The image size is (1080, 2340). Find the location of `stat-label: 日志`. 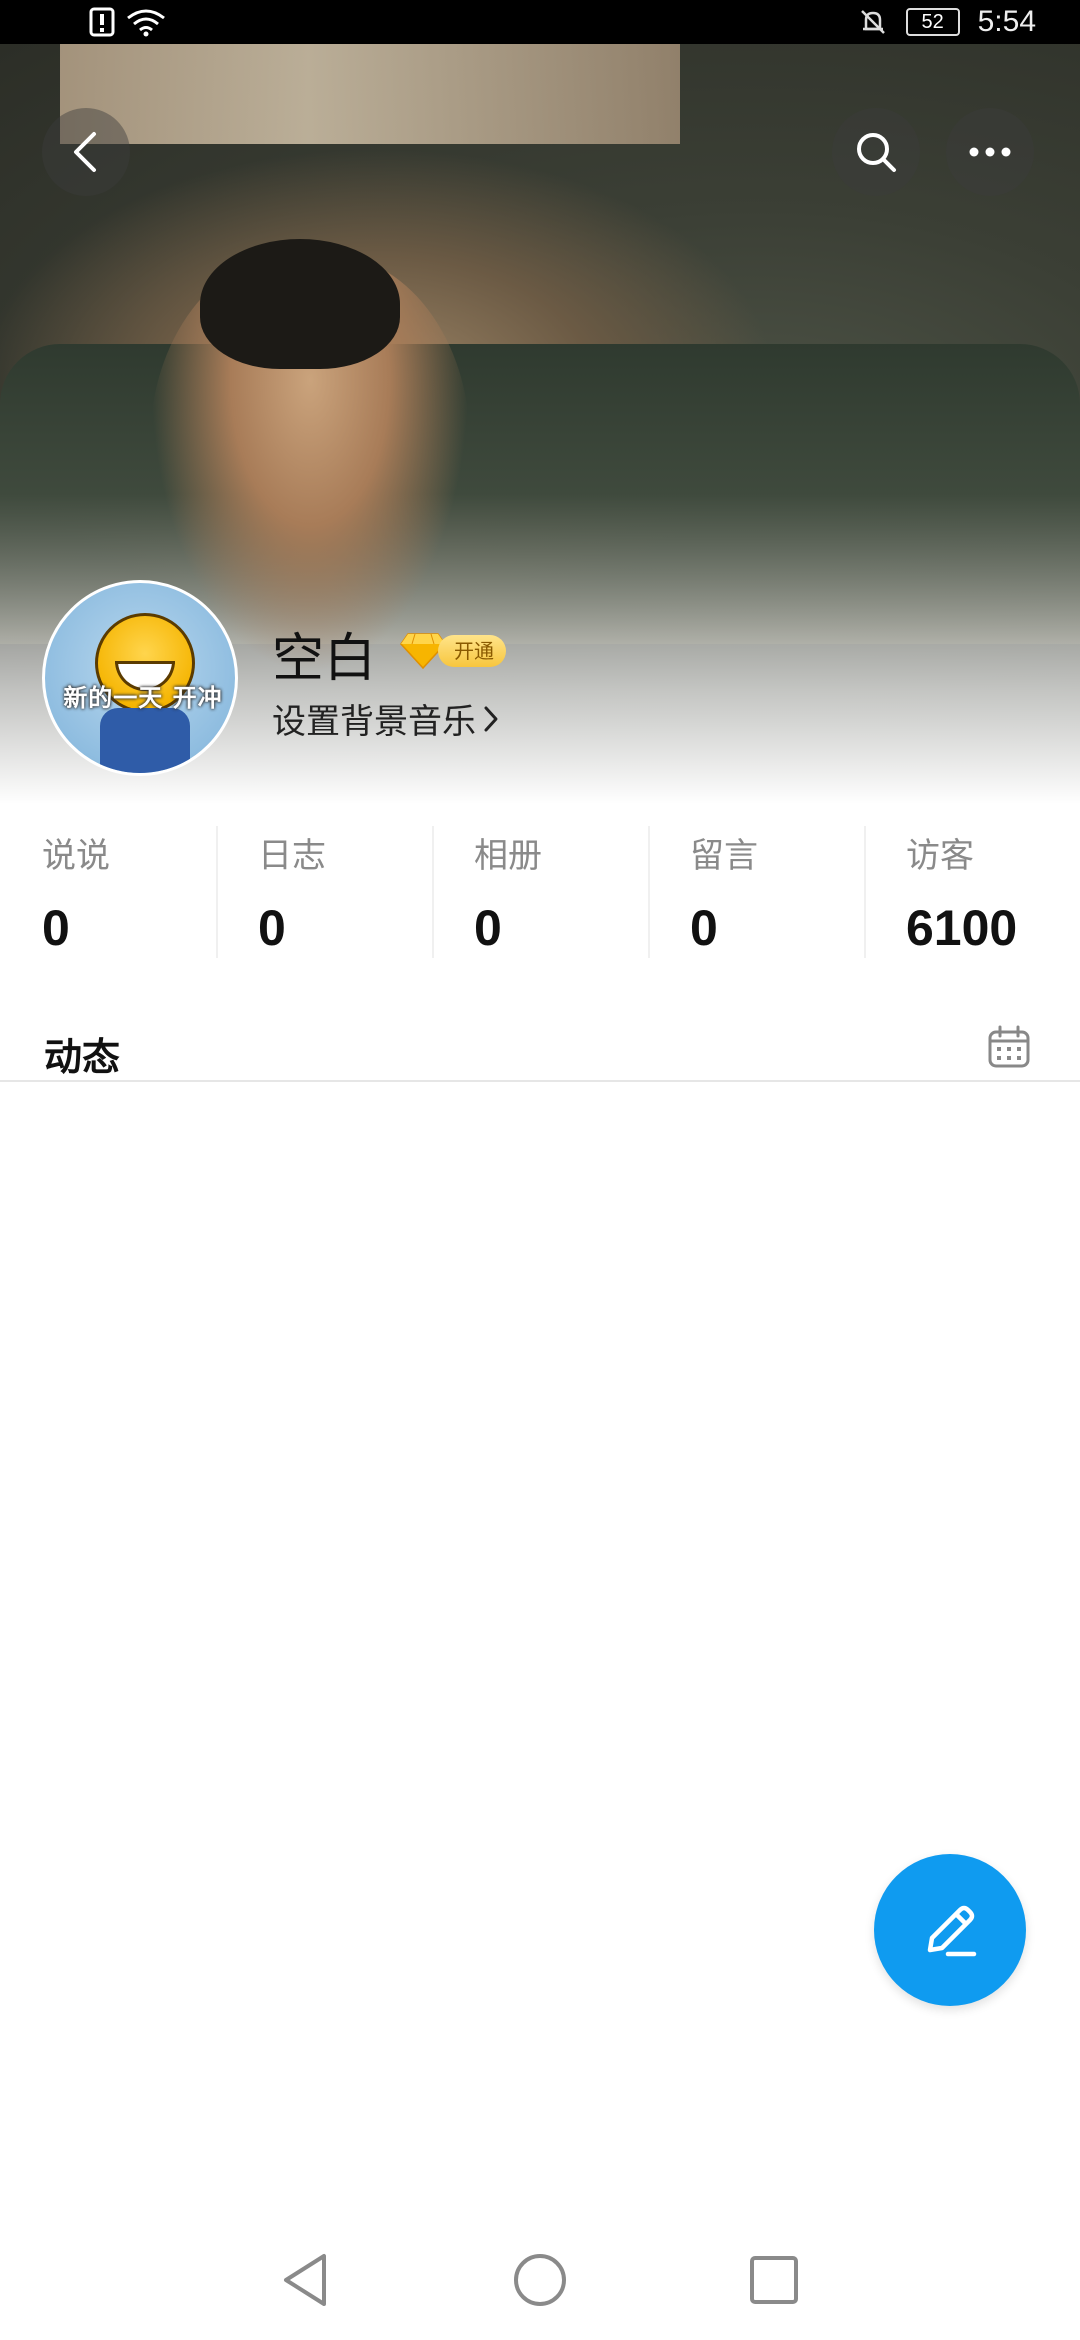

stat-label: 日志 is located at coordinates (292, 856).